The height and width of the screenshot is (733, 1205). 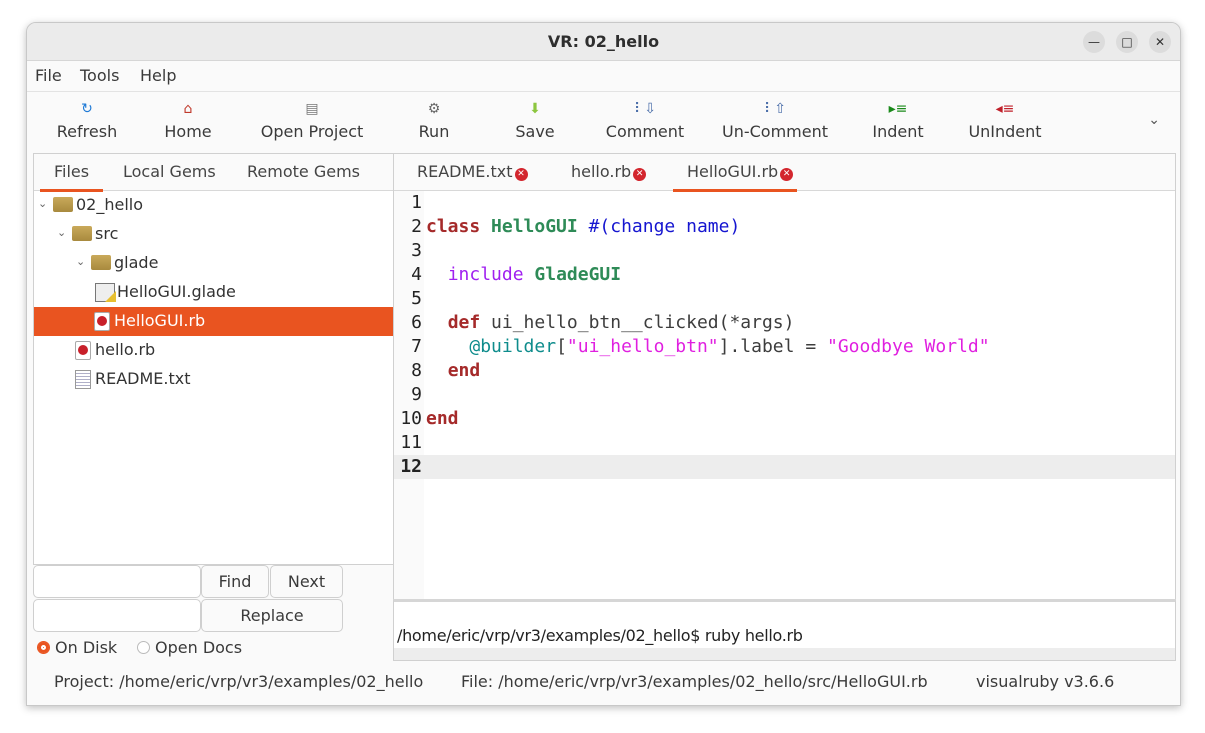 What do you see at coordinates (83, 350) in the screenshot?
I see `ruby-file-icon` at bounding box center [83, 350].